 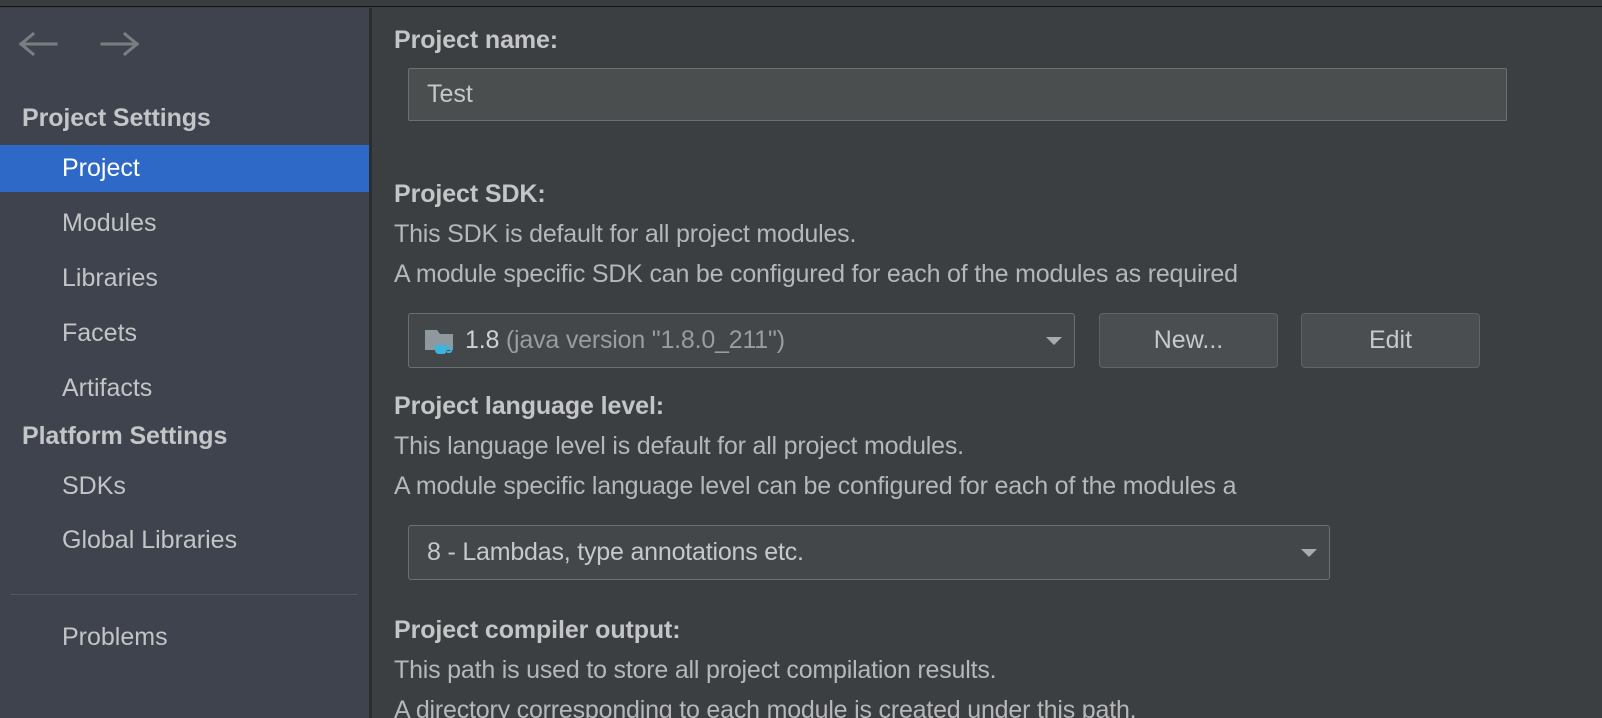 I want to click on forward-button, so click(x=120, y=44).